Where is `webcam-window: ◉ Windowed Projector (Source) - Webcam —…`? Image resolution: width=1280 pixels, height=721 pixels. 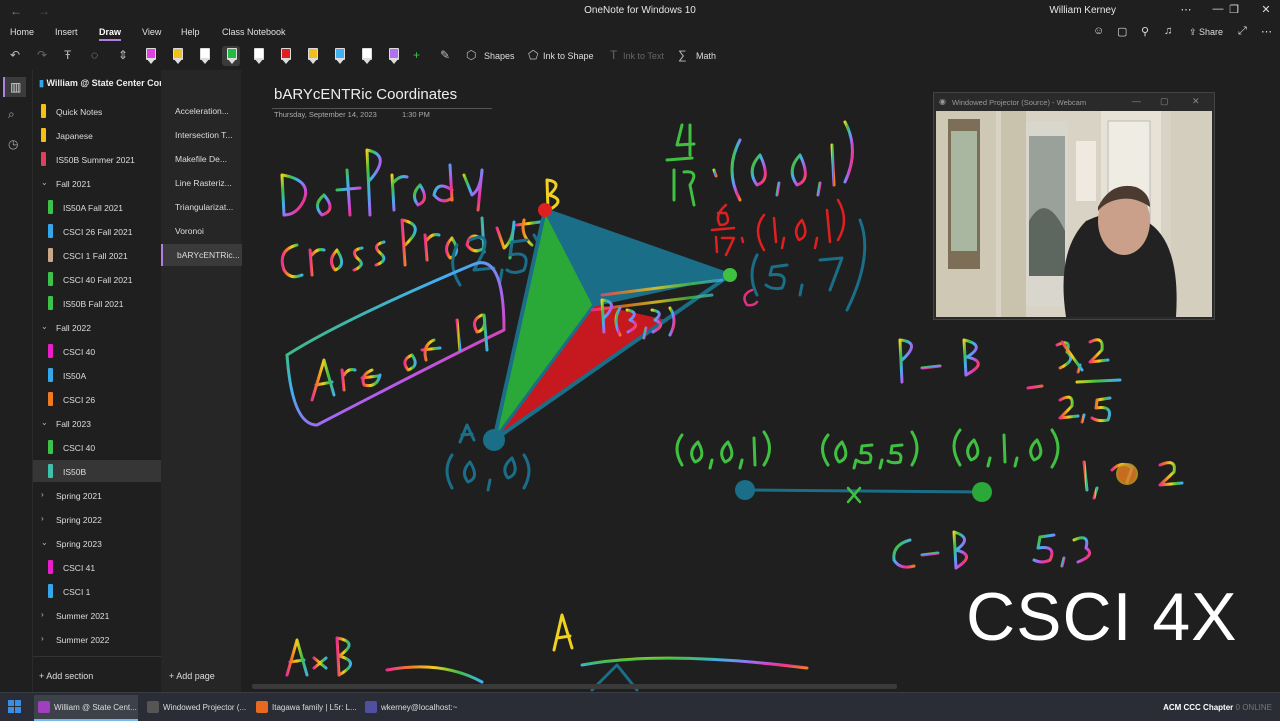
webcam-window: ◉ Windowed Projector (Source) - Webcam —… is located at coordinates (1074, 206).